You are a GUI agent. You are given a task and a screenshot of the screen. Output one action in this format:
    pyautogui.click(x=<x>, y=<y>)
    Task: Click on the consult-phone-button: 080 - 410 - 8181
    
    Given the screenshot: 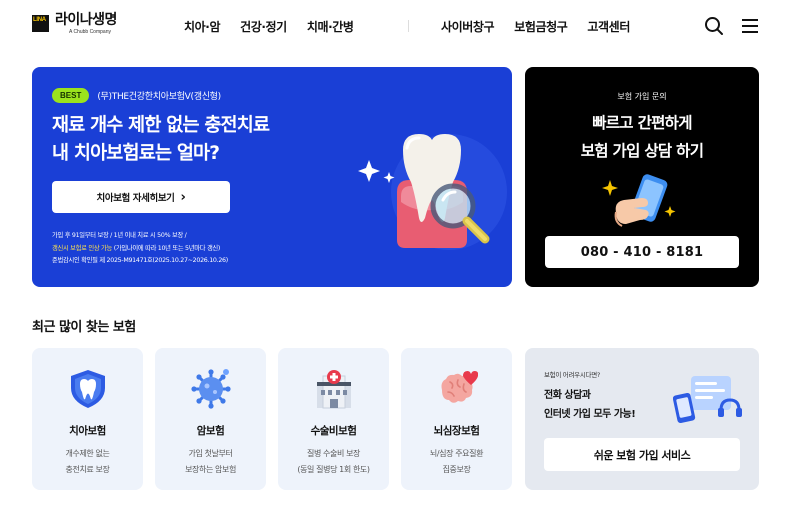 What is the action you would take?
    pyautogui.click(x=642, y=252)
    